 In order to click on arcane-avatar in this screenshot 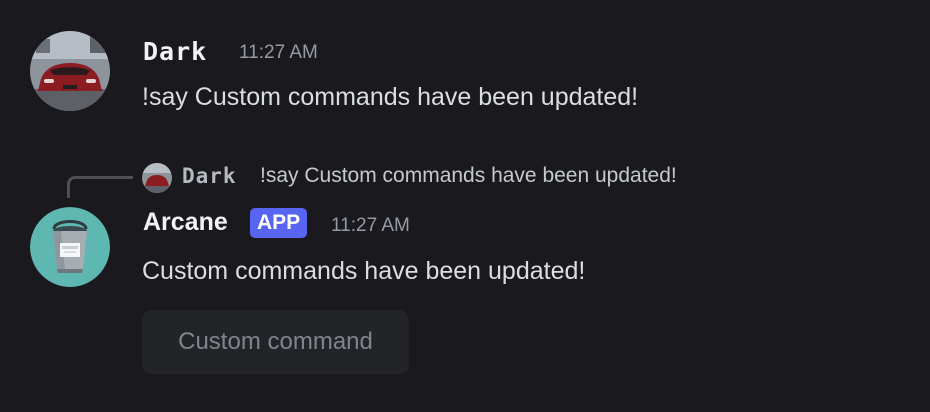, I will do `click(70, 247)`.